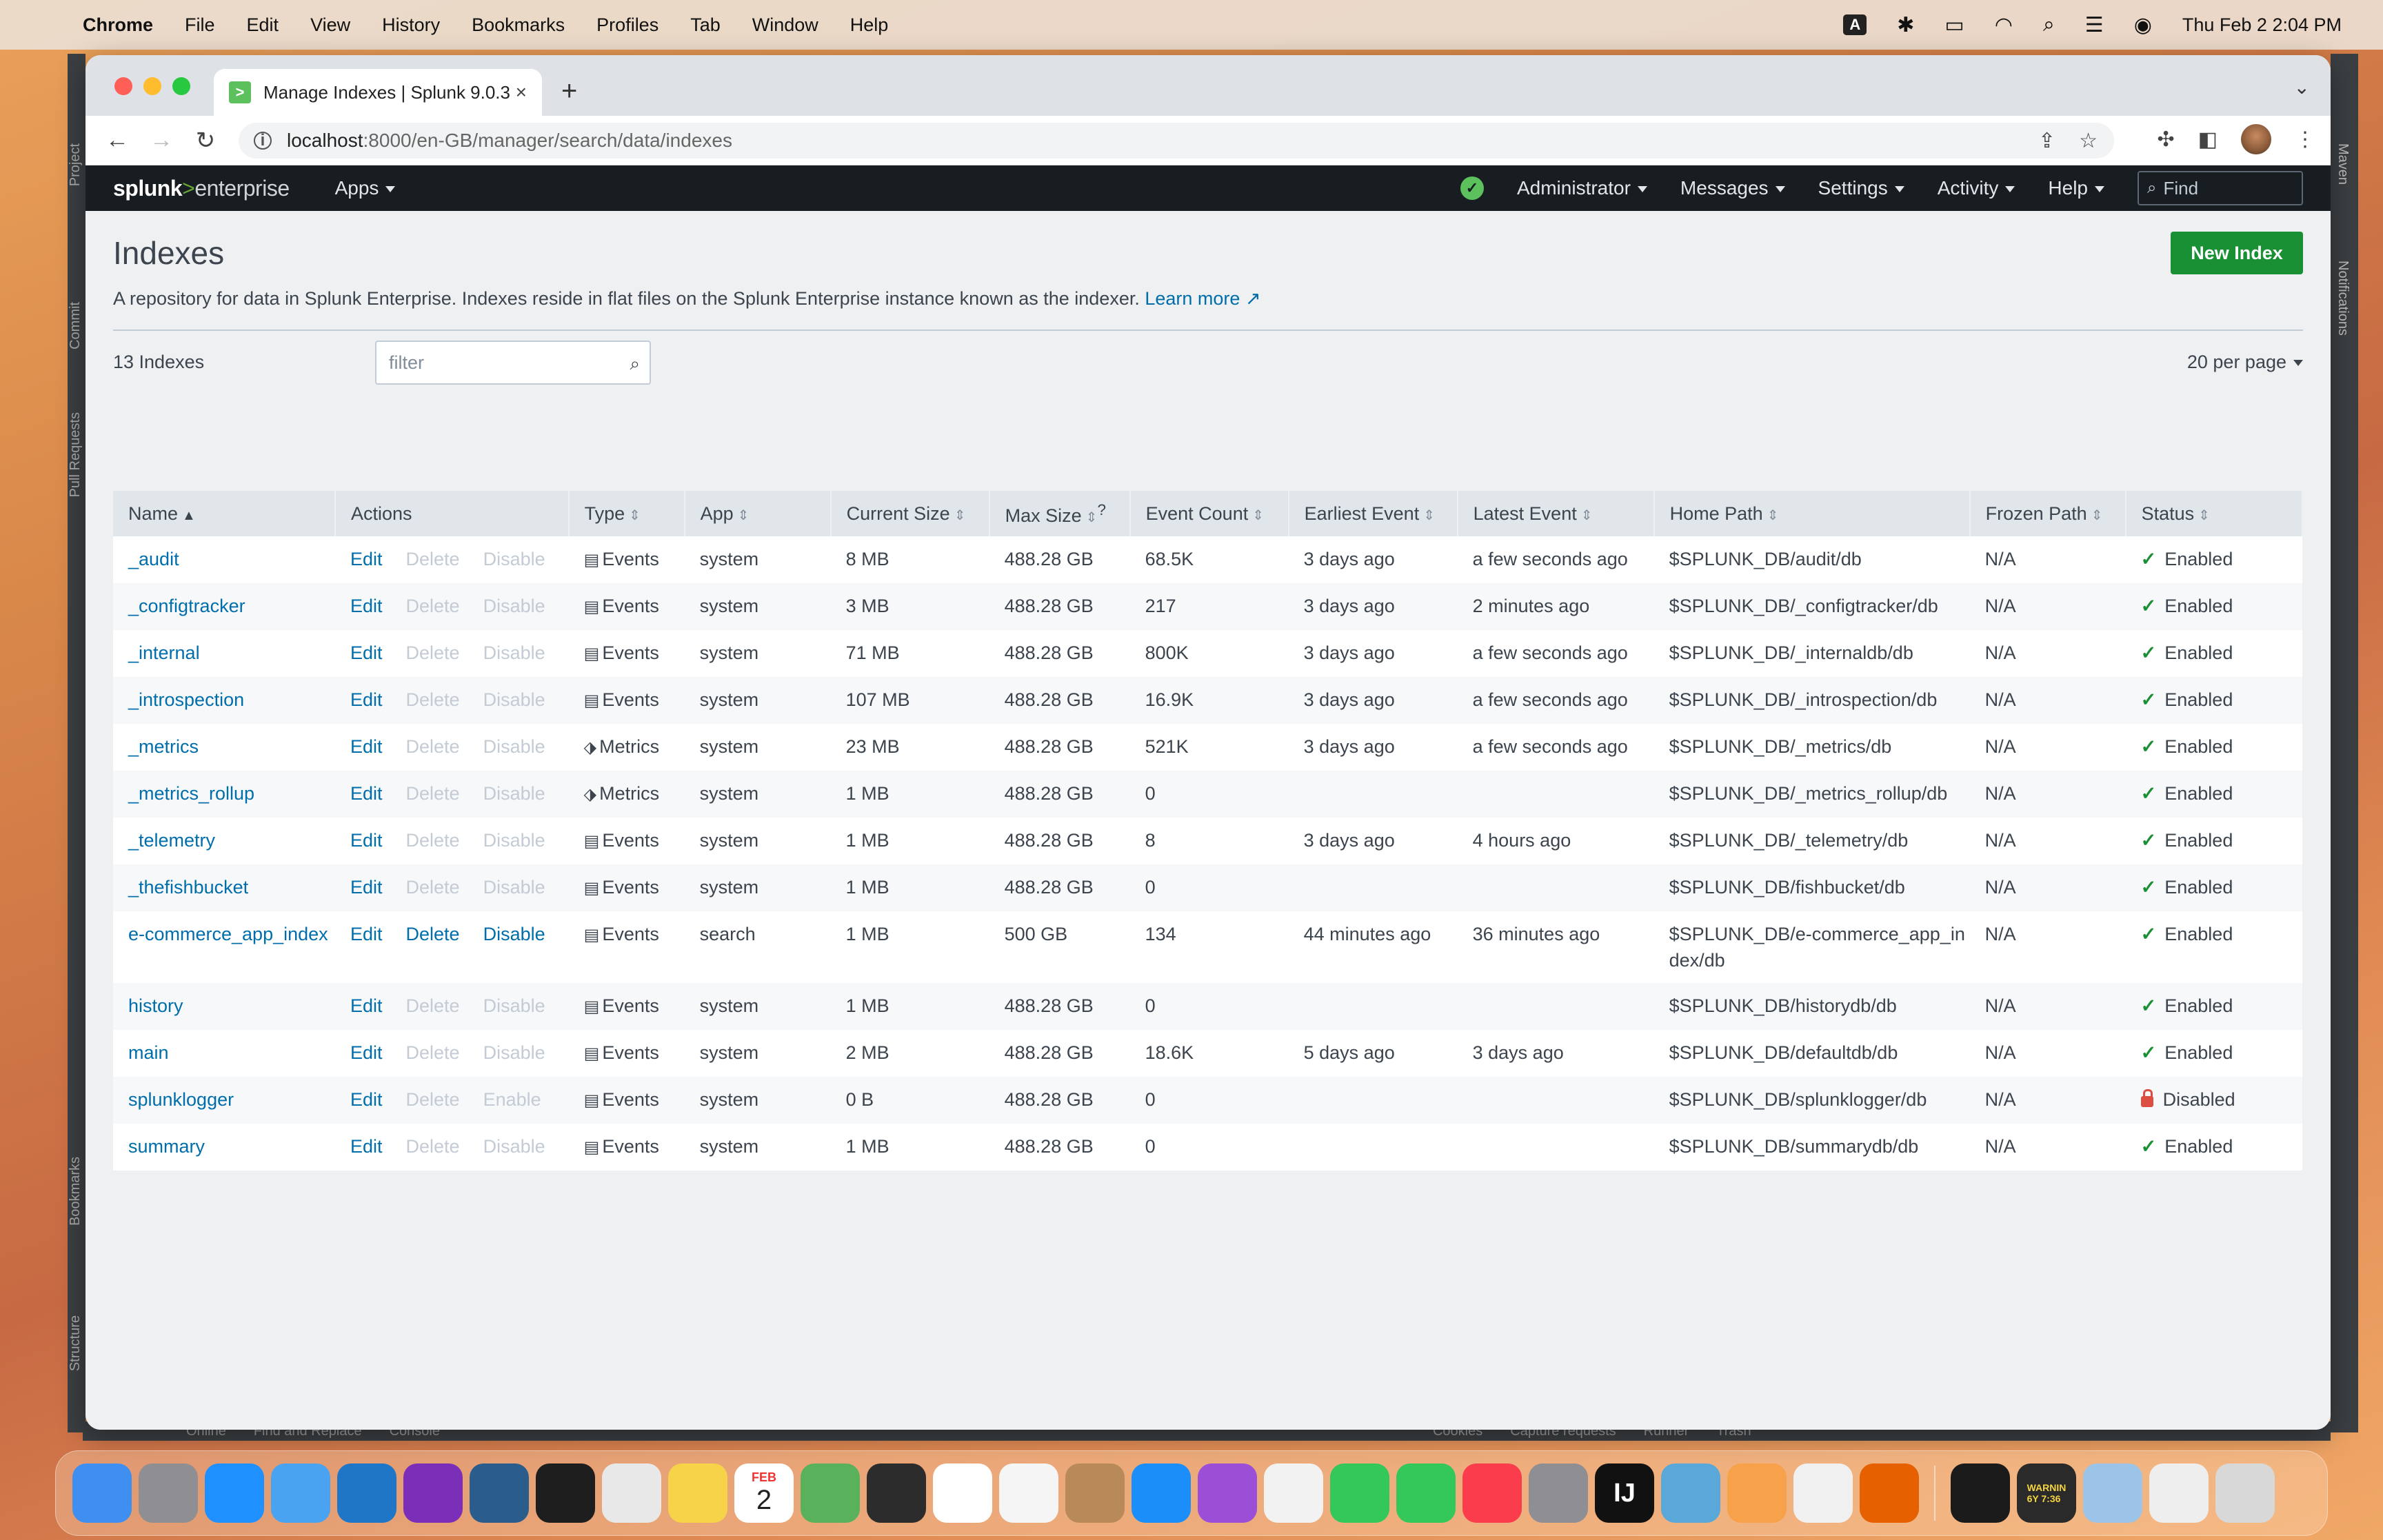 Image resolution: width=2383 pixels, height=1540 pixels. I want to click on index-name-link: summary, so click(166, 1147).